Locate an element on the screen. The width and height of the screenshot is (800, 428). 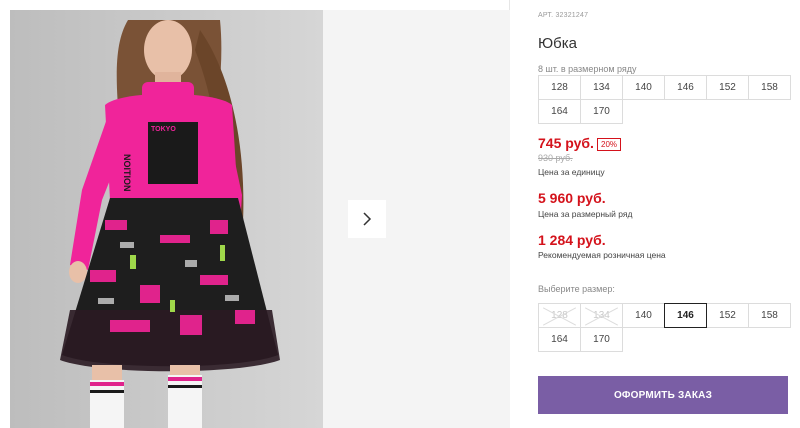
size-row-item: 128 is located at coordinates (559, 87).